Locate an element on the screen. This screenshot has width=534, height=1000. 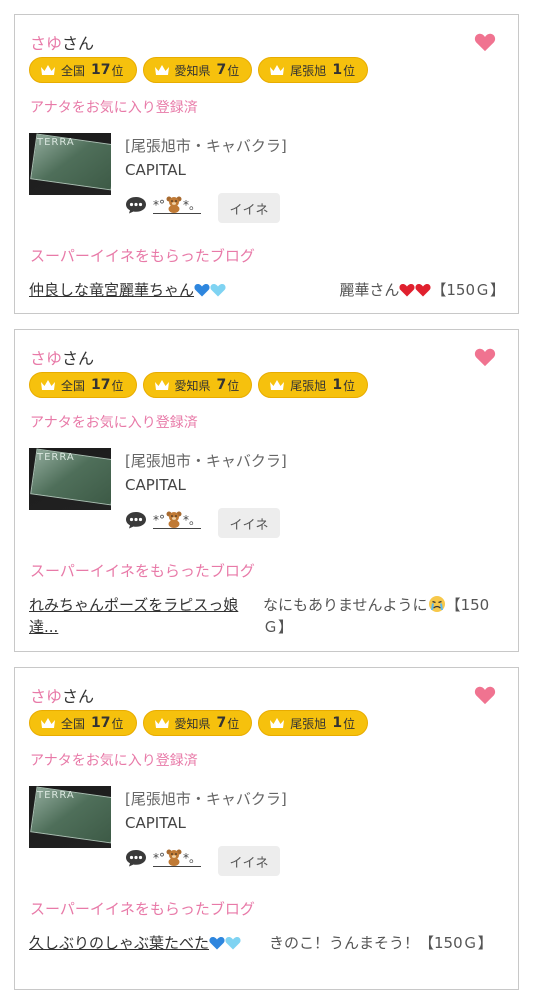
comment: なにもありませんように 【150Ｇ】 is located at coordinates (376, 616).